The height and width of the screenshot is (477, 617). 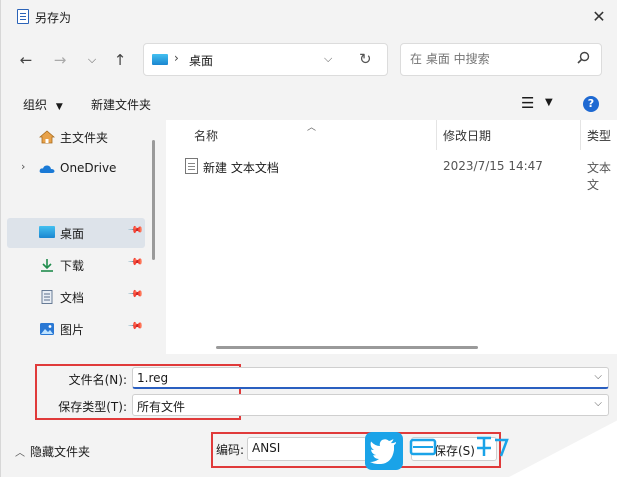 What do you see at coordinates (309, 17) in the screenshot?
I see `title-bar: 另存为 ✕` at bounding box center [309, 17].